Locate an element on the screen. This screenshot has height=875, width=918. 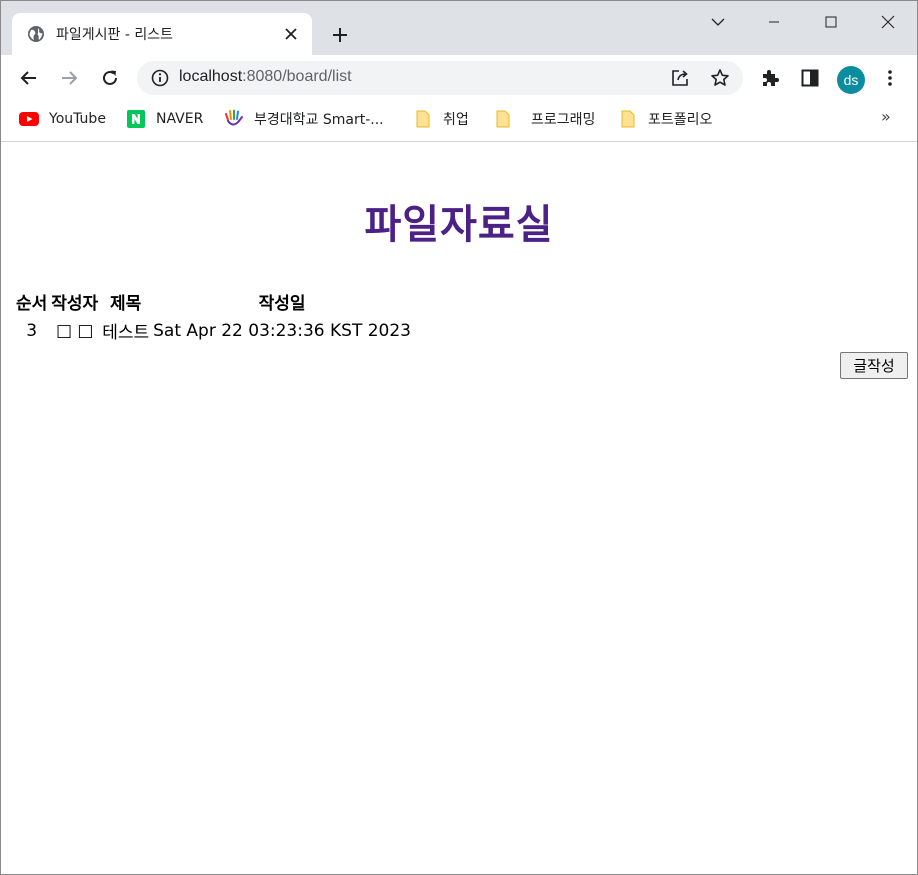
globe-icon is located at coordinates (36, 34).